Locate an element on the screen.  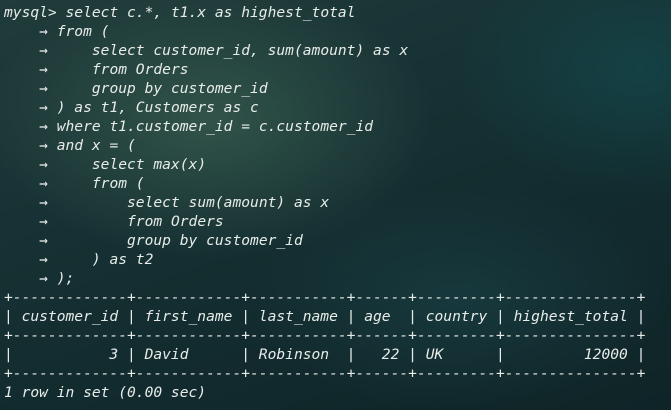
query-line-1: mysql> select c.*, t1.x as highest_total is located at coordinates (337, 12).